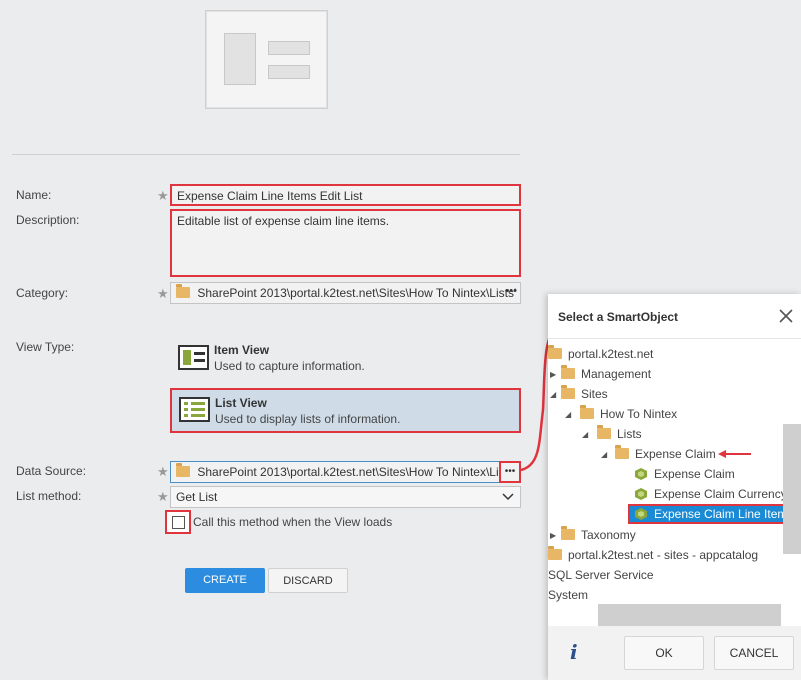 The height and width of the screenshot is (680, 801). What do you see at coordinates (601, 575) in the screenshot?
I see `tree-item: SQL Server Service` at bounding box center [601, 575].